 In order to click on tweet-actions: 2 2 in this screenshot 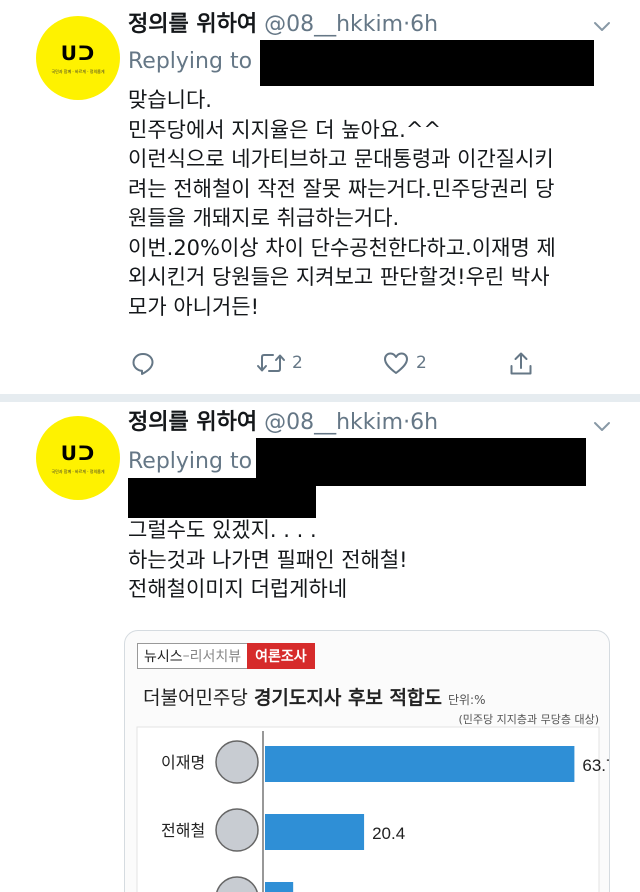, I will do `click(368, 368)`.